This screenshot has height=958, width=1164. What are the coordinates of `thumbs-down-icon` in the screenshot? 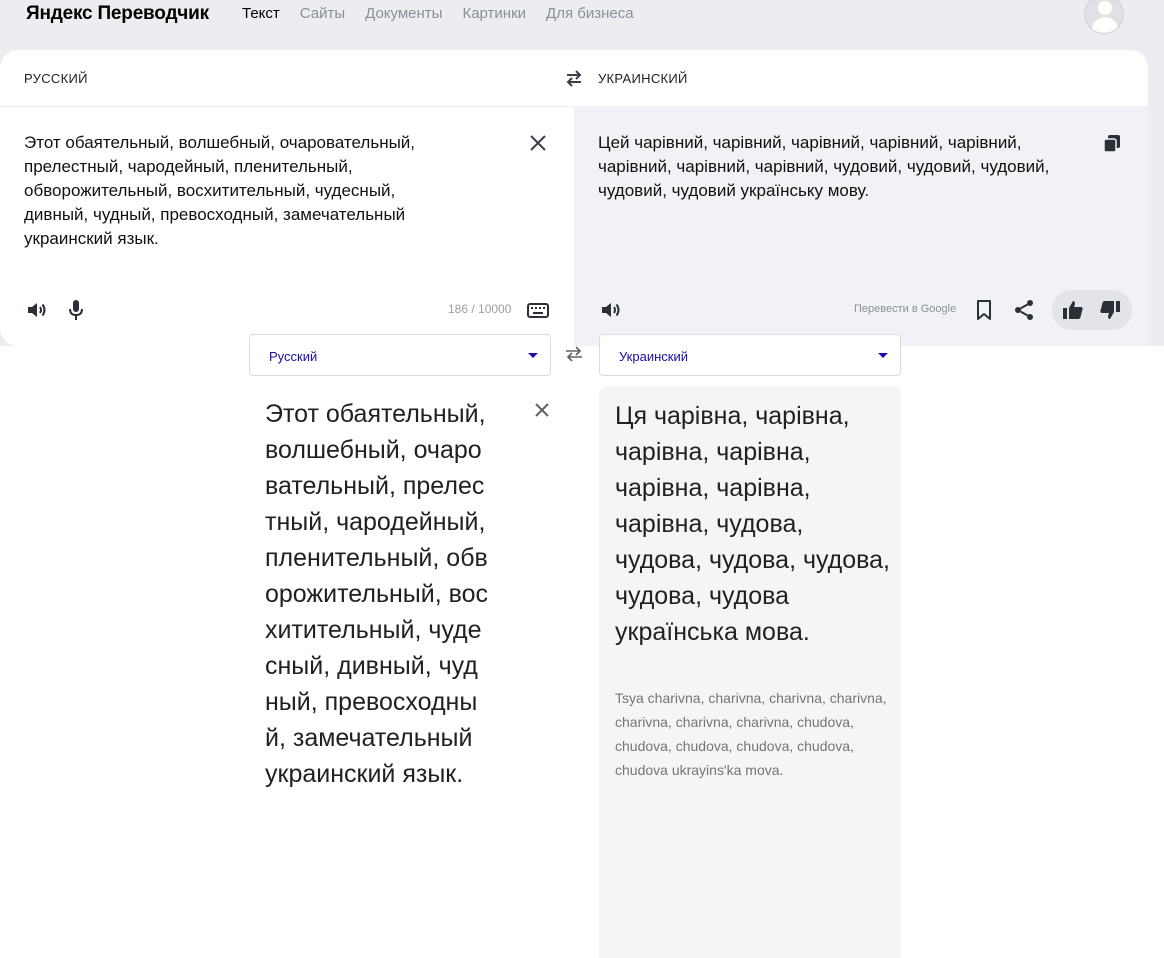 It's located at (1110, 310).